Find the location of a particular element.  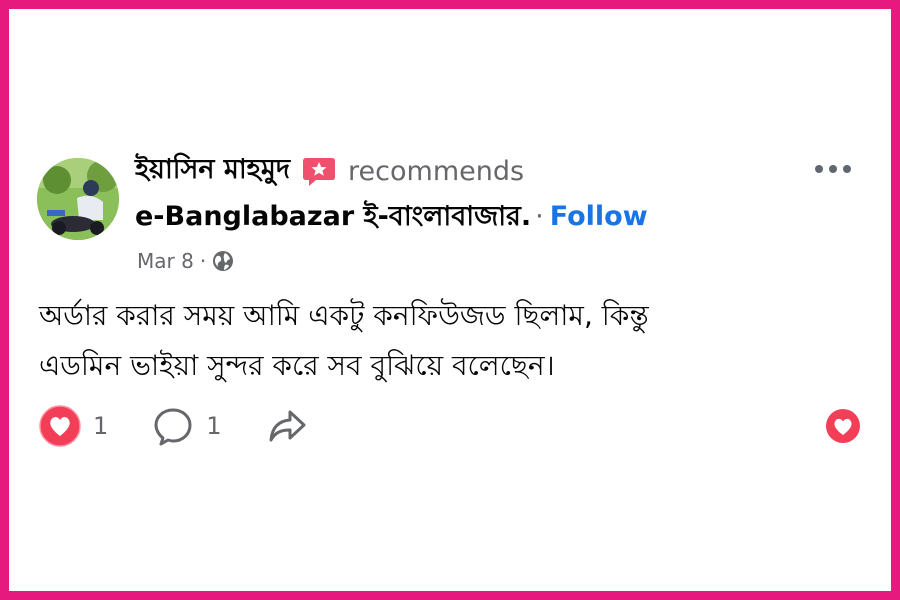

heart-icon is located at coordinates (60, 426).